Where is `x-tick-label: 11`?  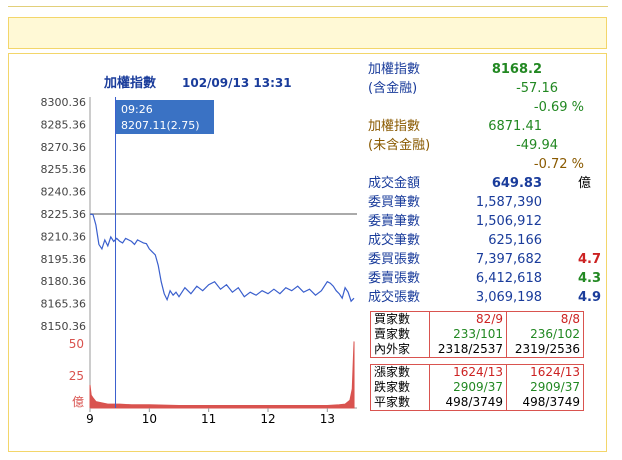
x-tick-label: 11 is located at coordinates (208, 419).